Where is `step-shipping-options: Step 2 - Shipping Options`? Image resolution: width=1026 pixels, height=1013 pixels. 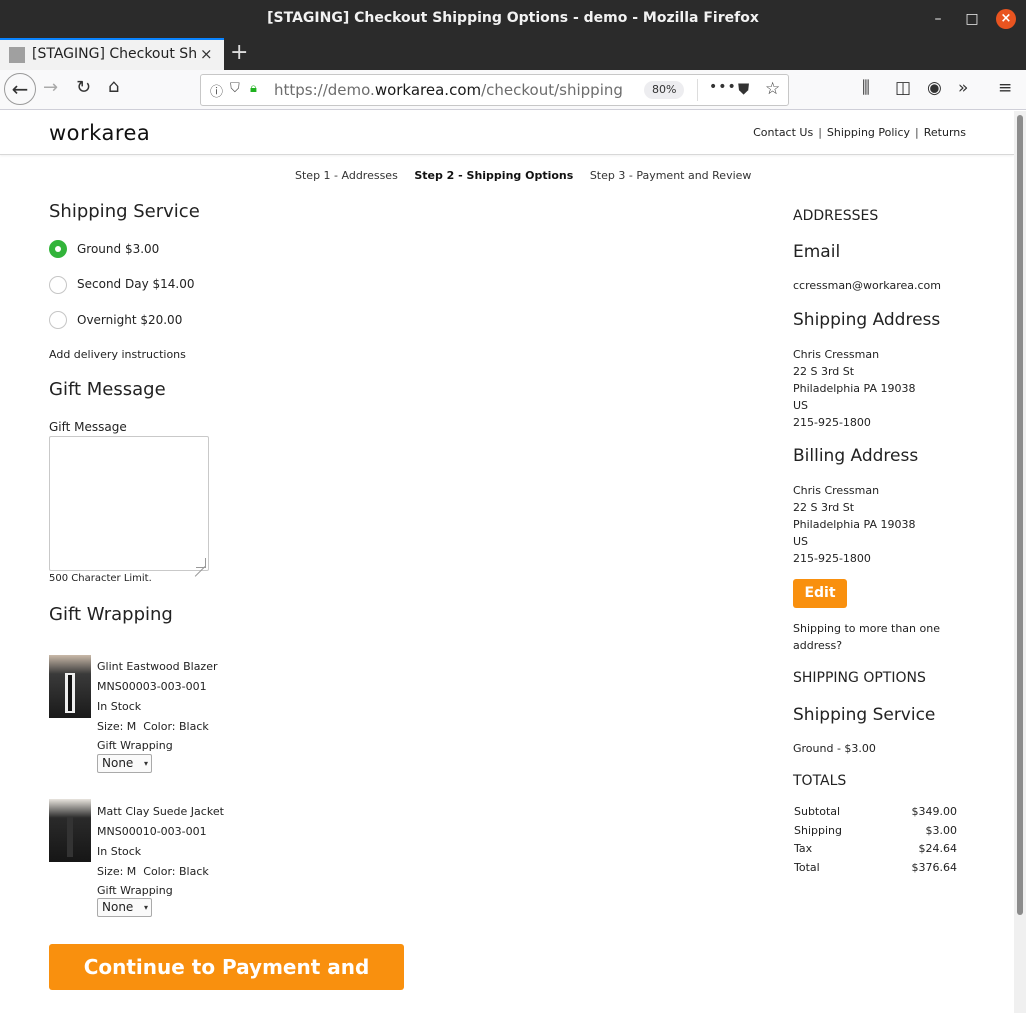 step-shipping-options: Step 2 - Shipping Options is located at coordinates (494, 175).